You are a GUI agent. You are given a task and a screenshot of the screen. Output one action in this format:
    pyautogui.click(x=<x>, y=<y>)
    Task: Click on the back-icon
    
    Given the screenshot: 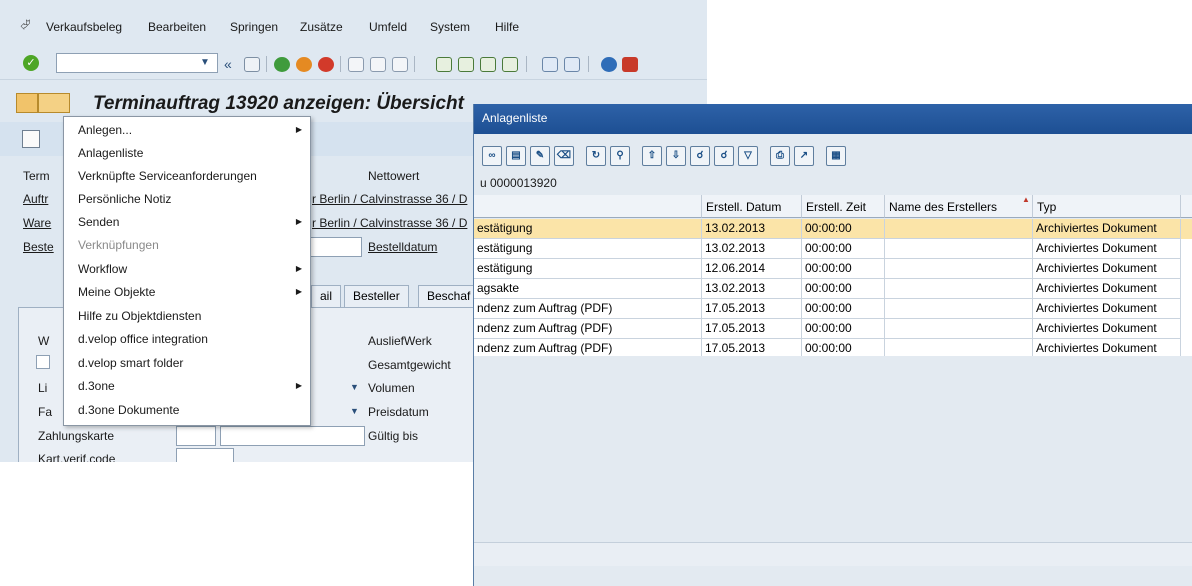 What is the action you would take?
    pyautogui.click(x=282, y=64)
    